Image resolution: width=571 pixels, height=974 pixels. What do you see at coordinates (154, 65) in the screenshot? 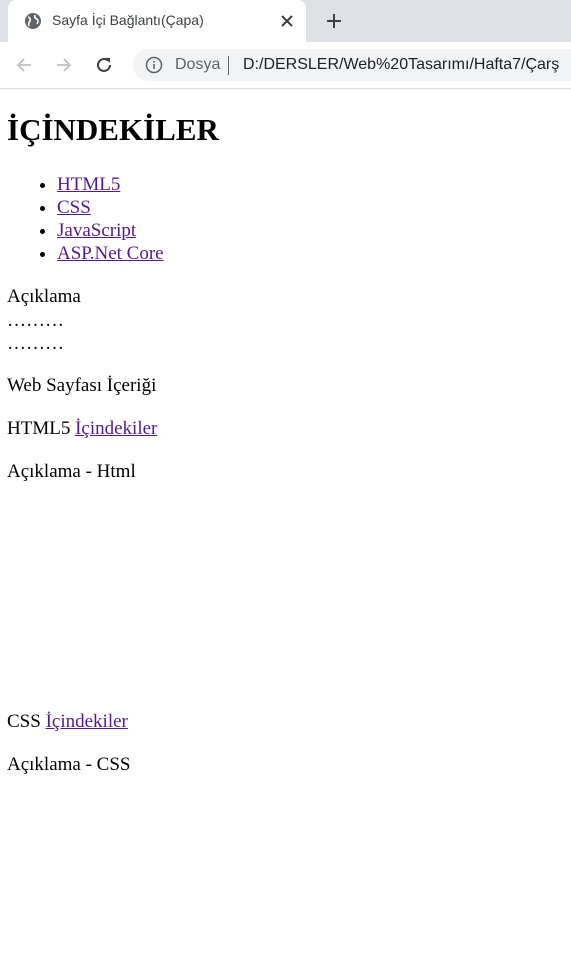
I see `info-icon` at bounding box center [154, 65].